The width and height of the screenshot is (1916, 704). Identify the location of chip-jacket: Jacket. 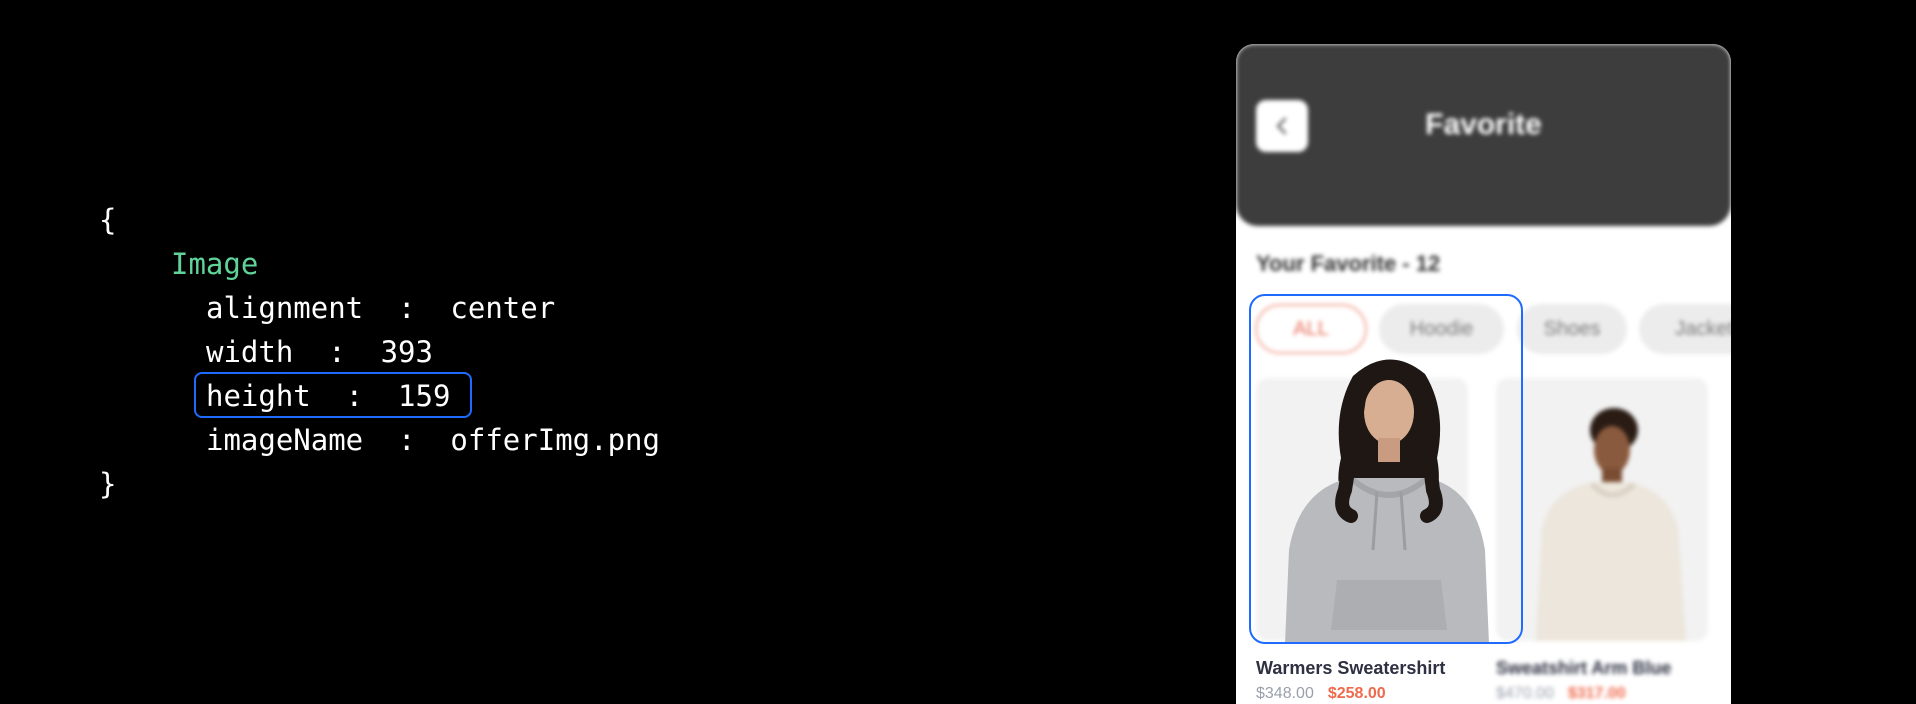
(1685, 329).